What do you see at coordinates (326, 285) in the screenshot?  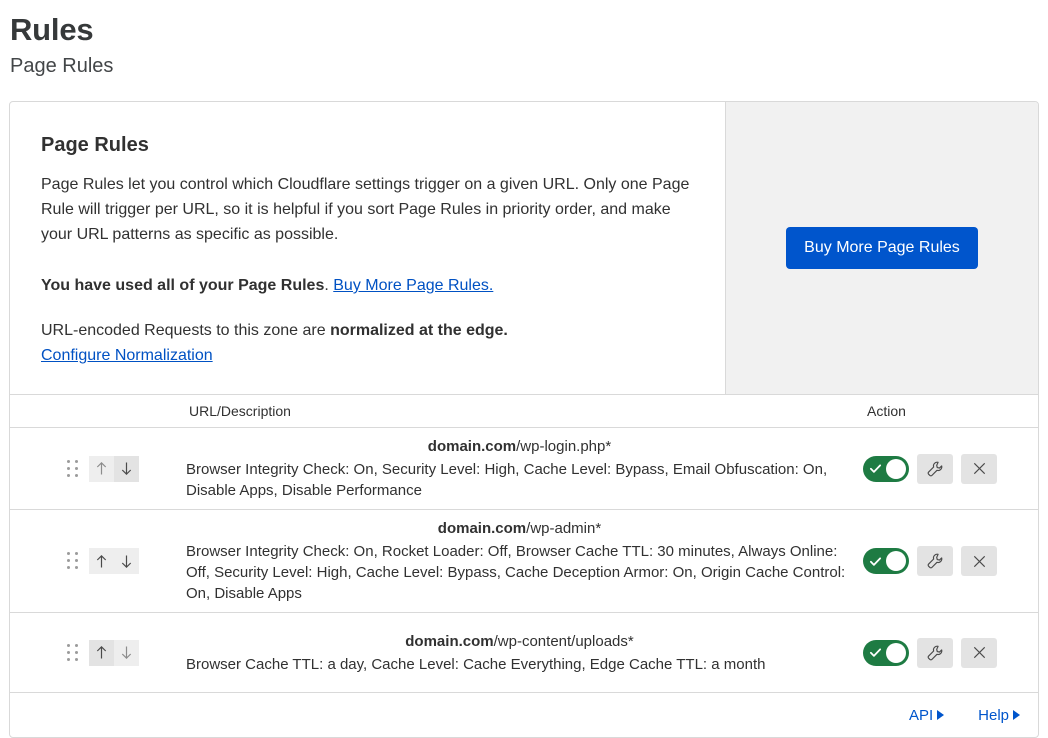 I see `quota-period: .` at bounding box center [326, 285].